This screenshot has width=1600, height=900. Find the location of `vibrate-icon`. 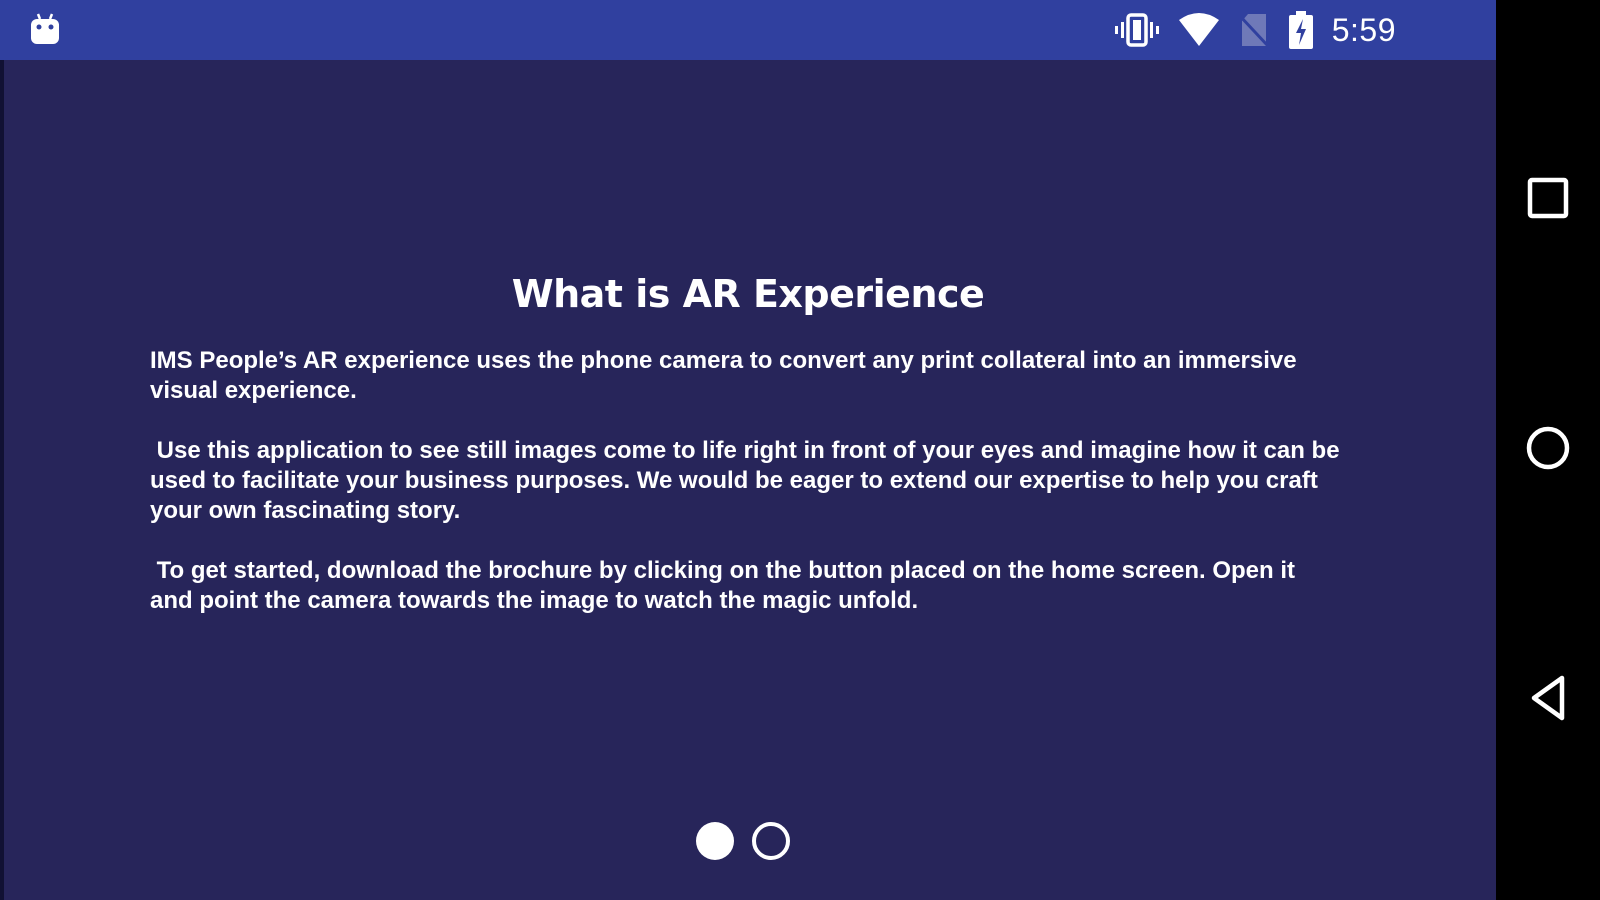

vibrate-icon is located at coordinates (1137, 30).